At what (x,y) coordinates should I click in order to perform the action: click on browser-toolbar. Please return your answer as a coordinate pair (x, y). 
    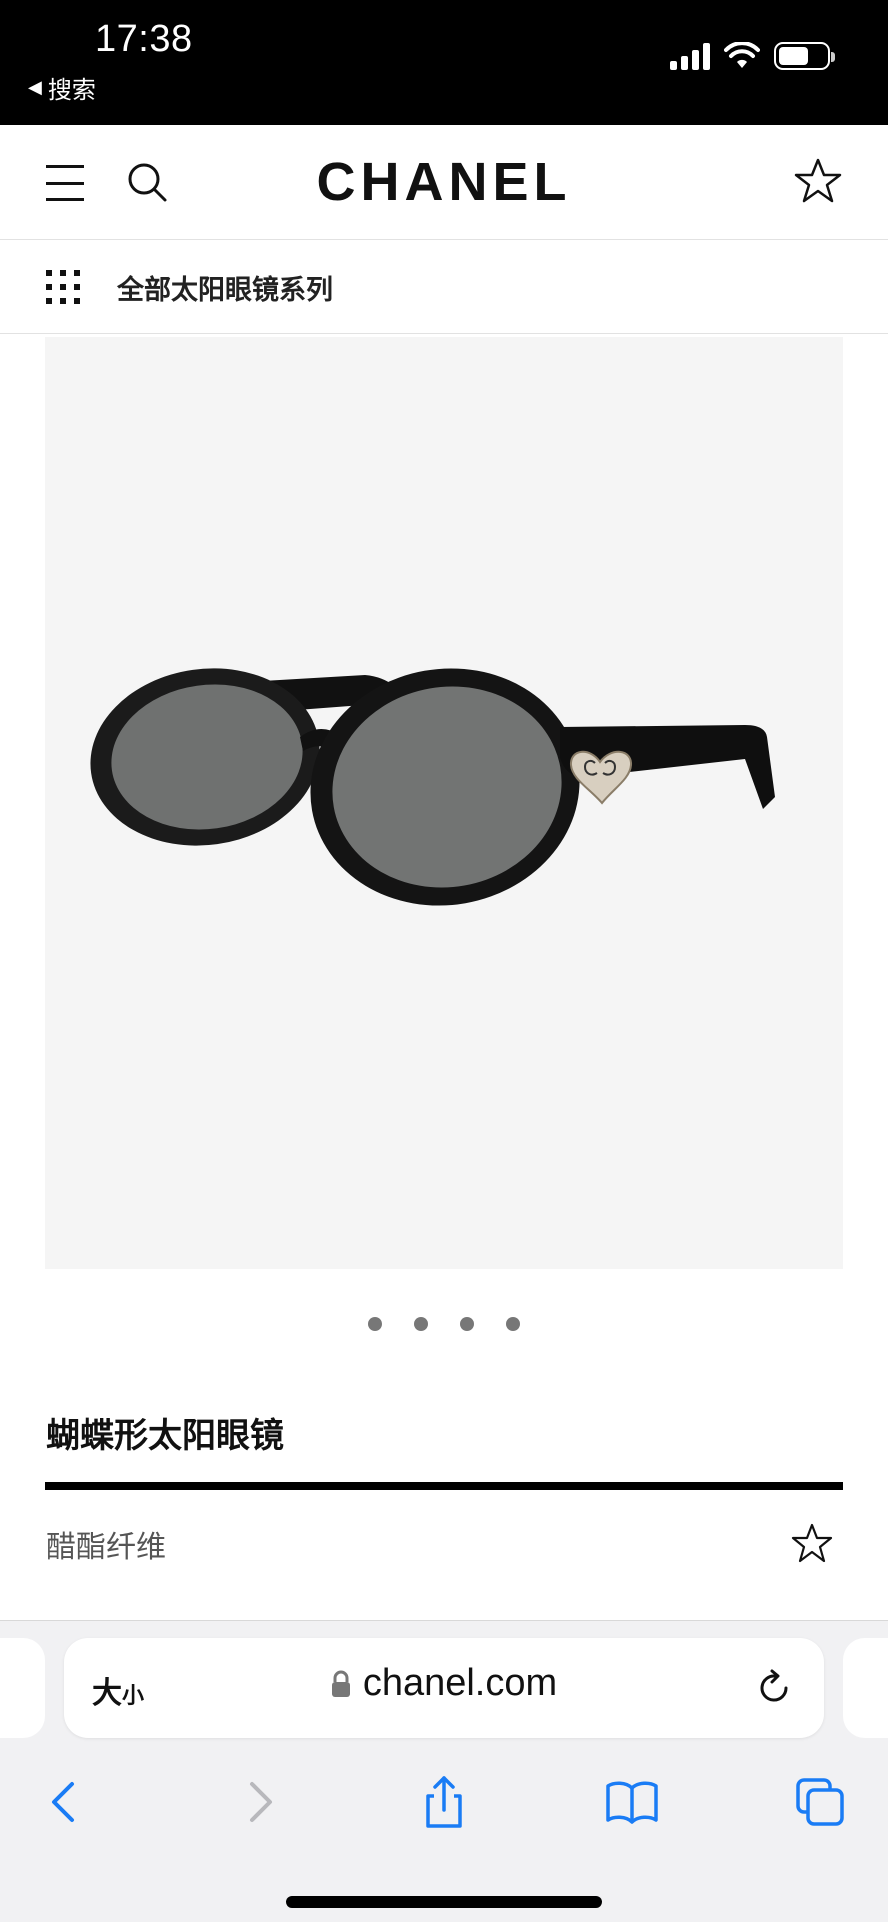
    Looking at the image, I should click on (444, 1804).